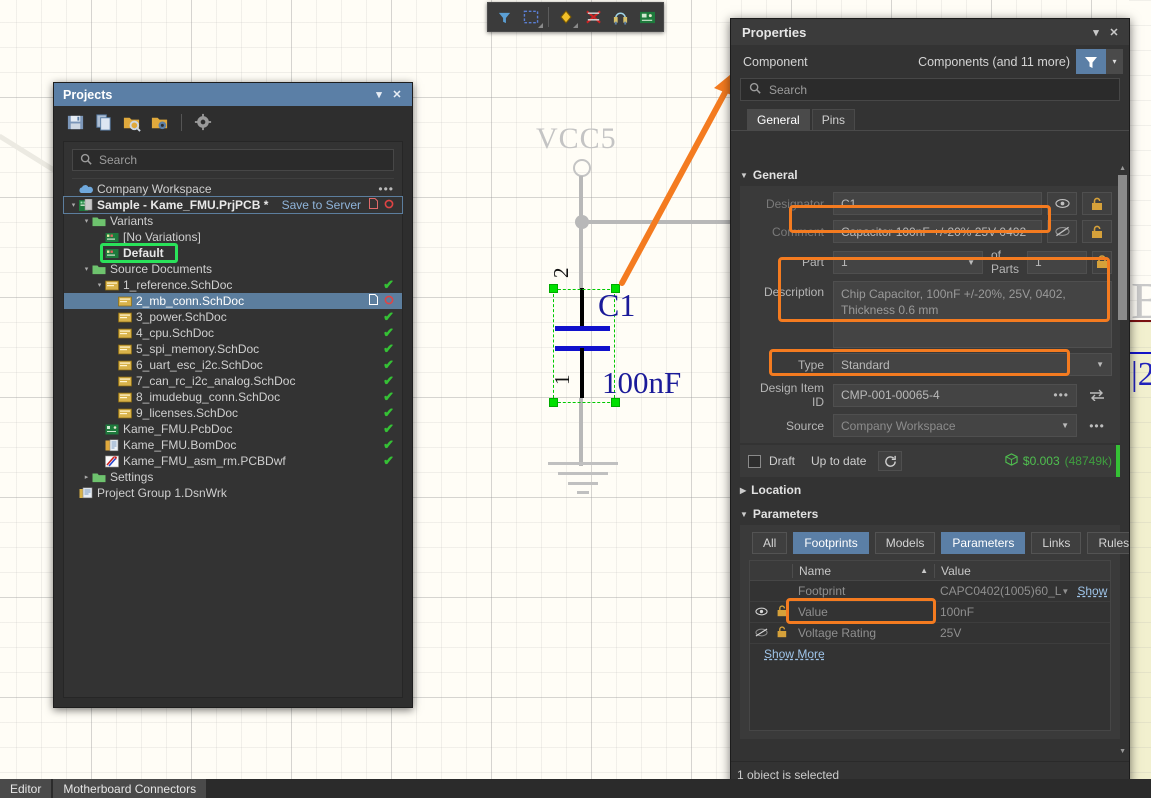 This screenshot has height=798, width=1151. Describe the element at coordinates (553, 402) in the screenshot. I see `selection-handle-bl` at that location.